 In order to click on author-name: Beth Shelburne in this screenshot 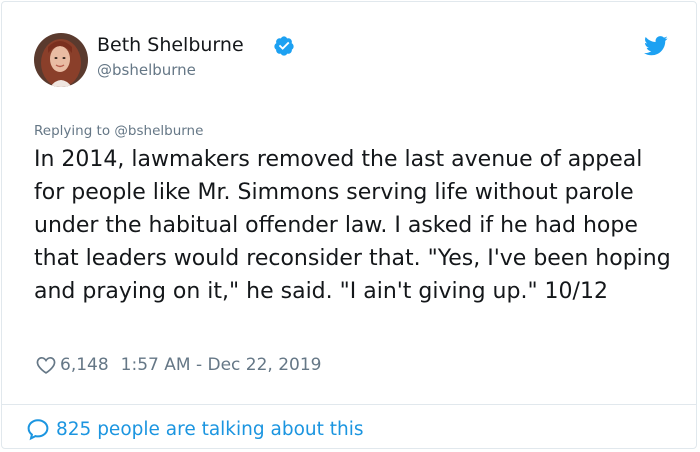, I will do `click(170, 45)`.